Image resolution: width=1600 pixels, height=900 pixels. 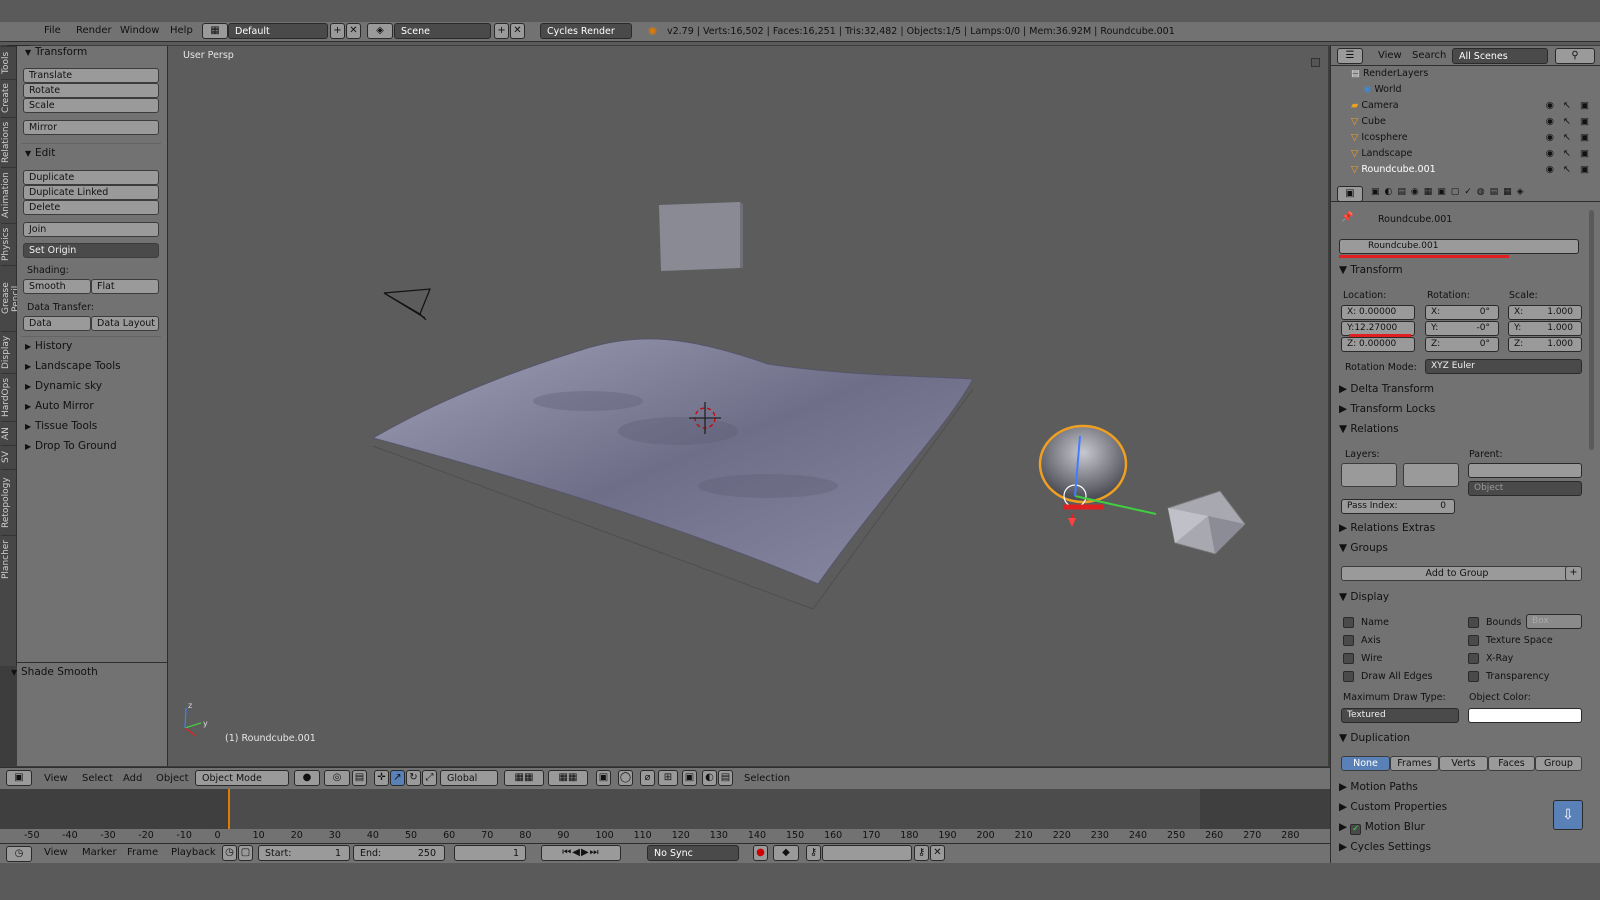 What do you see at coordinates (517, 31) in the screenshot?
I see `remove-scene-icon: ✕` at bounding box center [517, 31].